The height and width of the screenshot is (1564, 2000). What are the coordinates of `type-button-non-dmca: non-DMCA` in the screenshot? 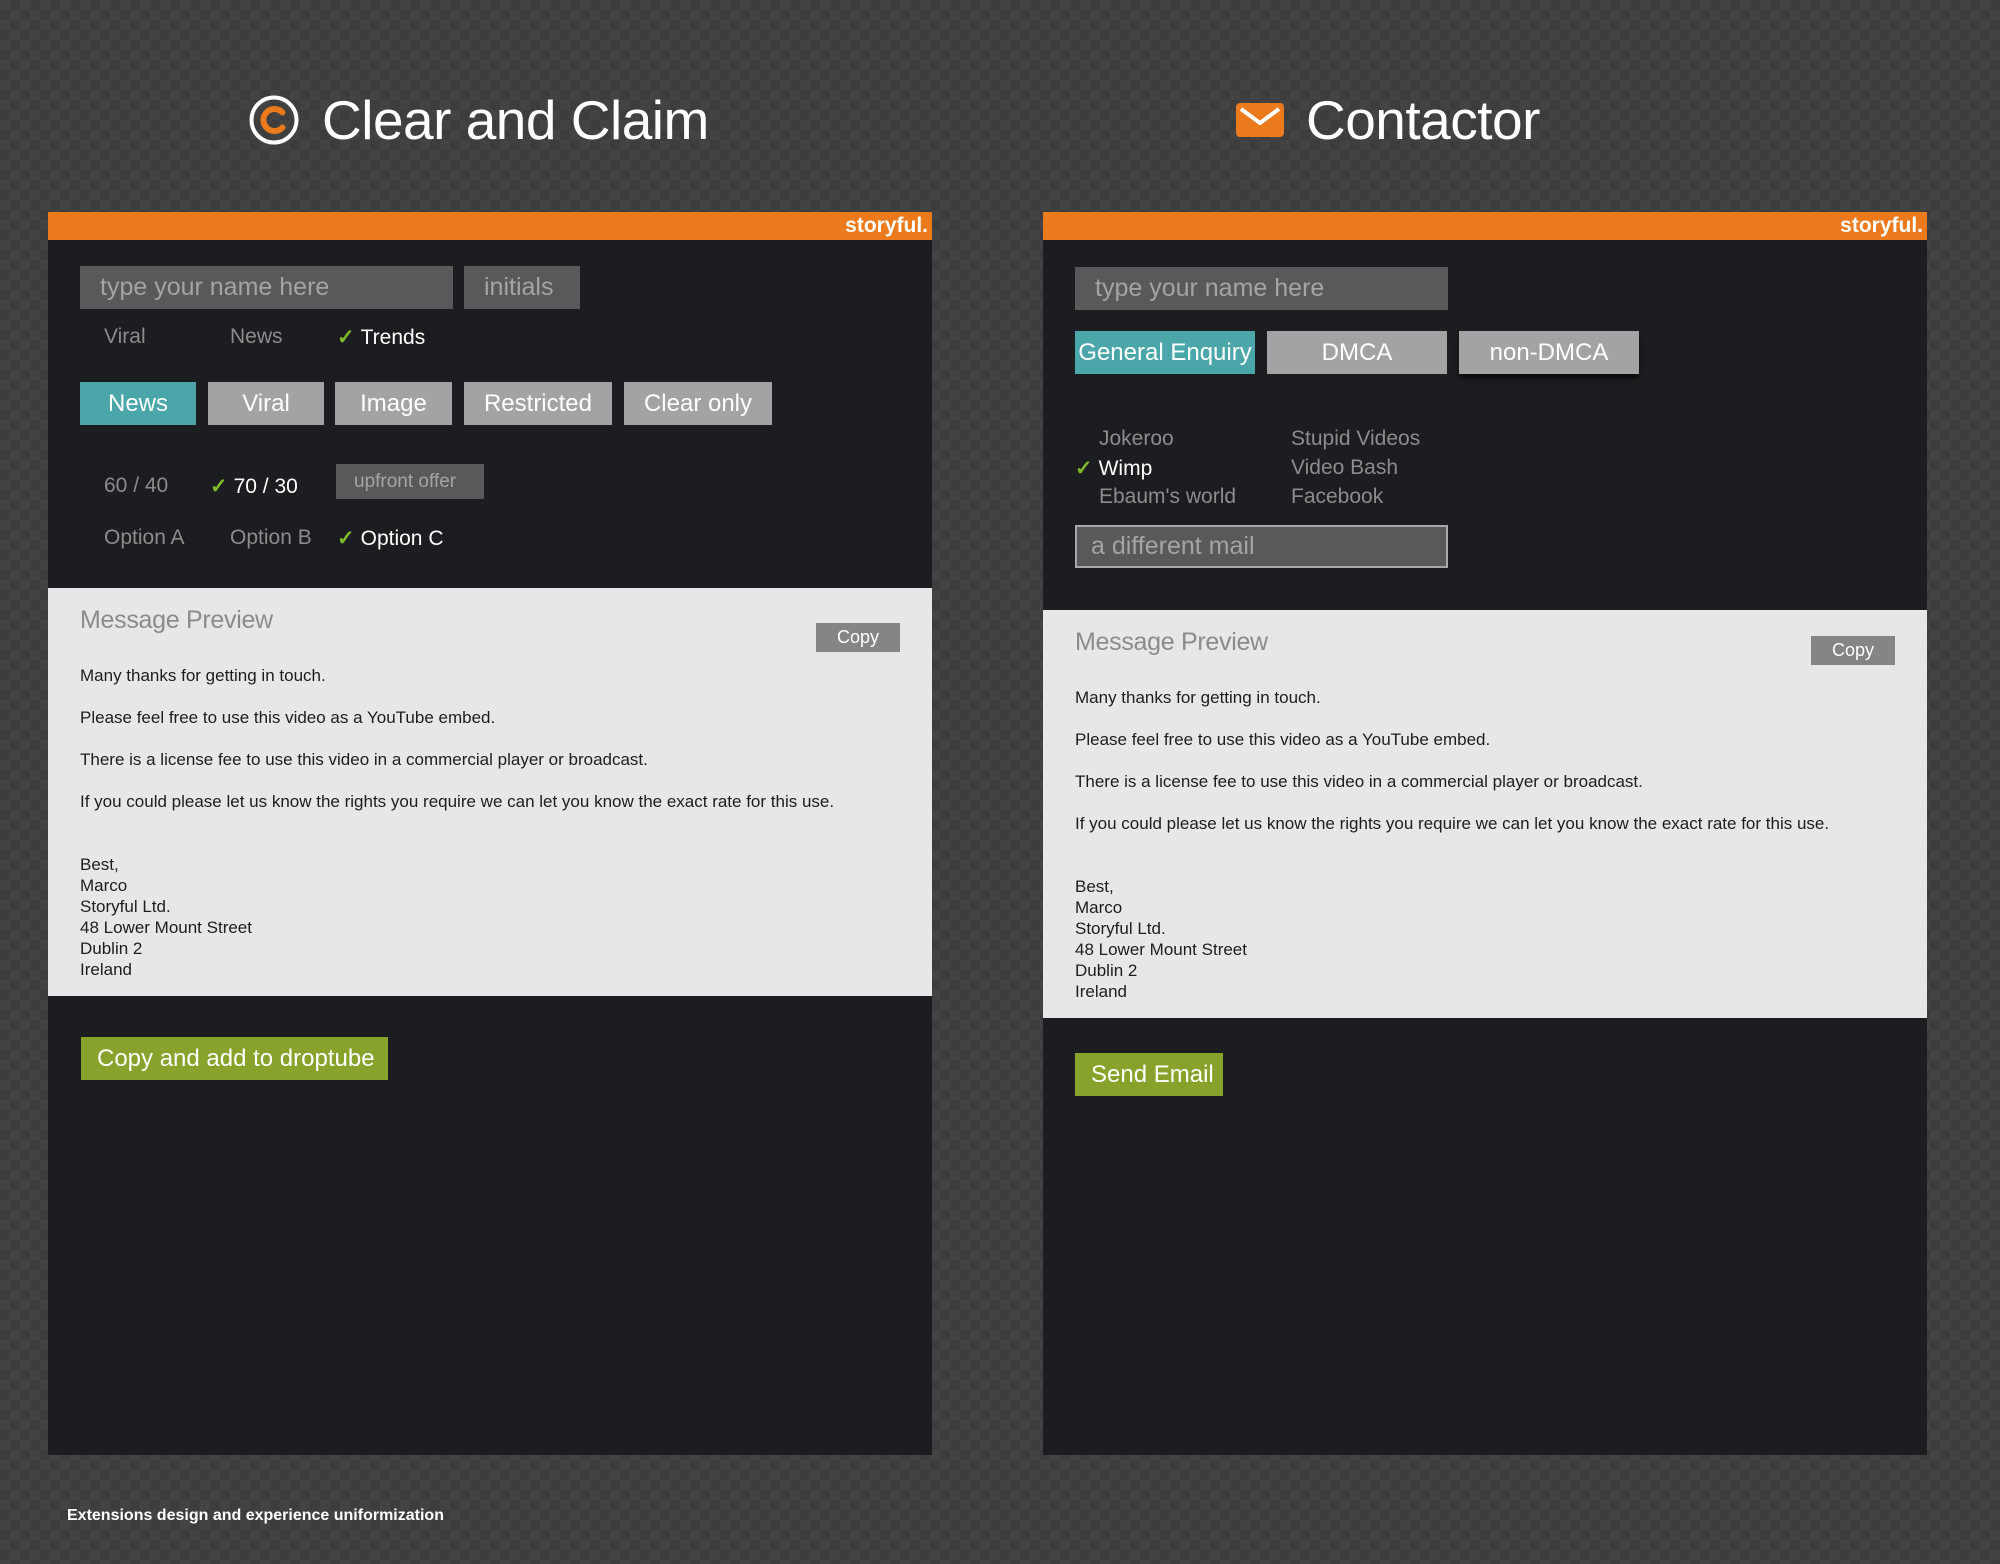 It's located at (1549, 352).